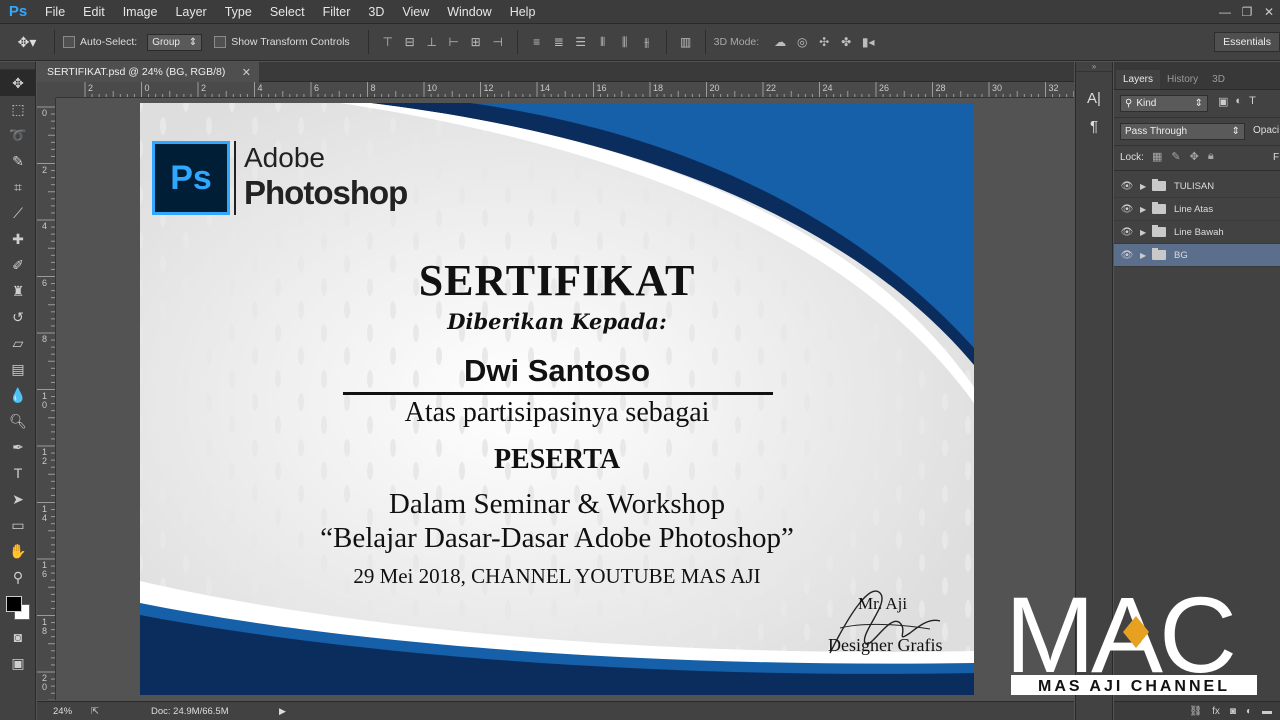 The height and width of the screenshot is (720, 1280). Describe the element at coordinates (1094, 67) in the screenshot. I see `collapse-icon: »` at that location.